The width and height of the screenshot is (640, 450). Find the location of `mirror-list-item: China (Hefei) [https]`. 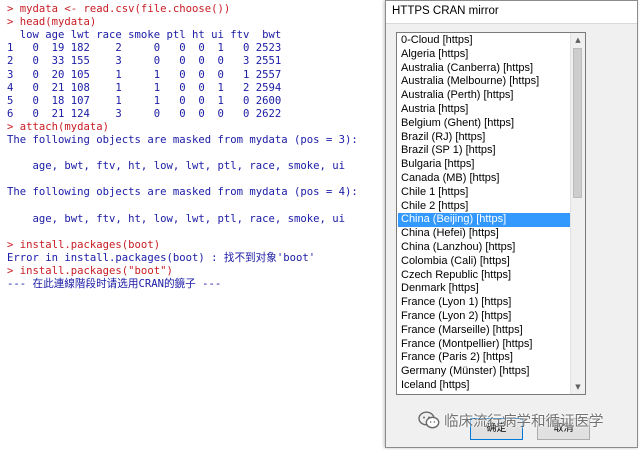

mirror-list-item: China (Hefei) [https] is located at coordinates (484, 234).